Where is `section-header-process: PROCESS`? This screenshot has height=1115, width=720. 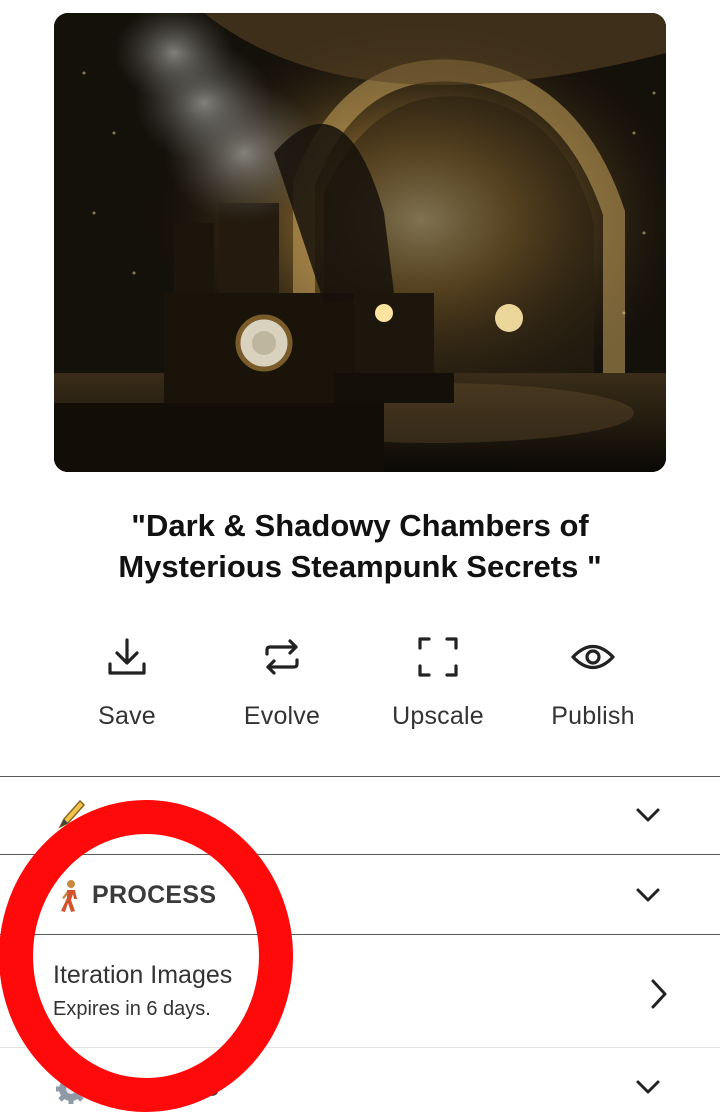
section-header-process: PROCESS is located at coordinates (360, 894).